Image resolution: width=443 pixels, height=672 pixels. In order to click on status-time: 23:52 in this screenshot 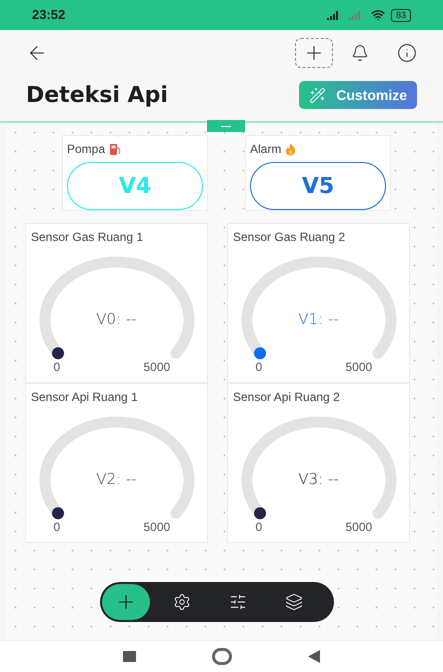, I will do `click(49, 15)`.